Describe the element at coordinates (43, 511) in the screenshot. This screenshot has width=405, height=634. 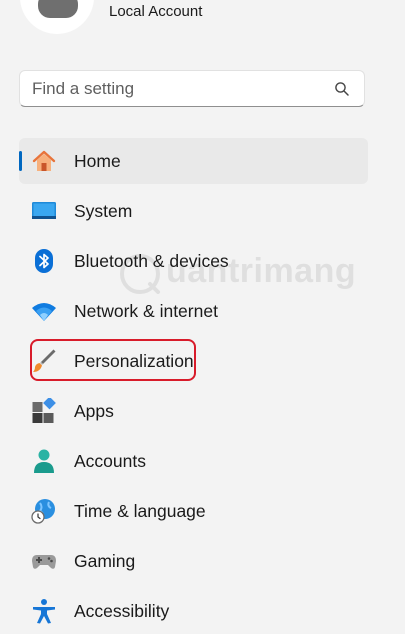
I see `globe-clock-icon` at that location.